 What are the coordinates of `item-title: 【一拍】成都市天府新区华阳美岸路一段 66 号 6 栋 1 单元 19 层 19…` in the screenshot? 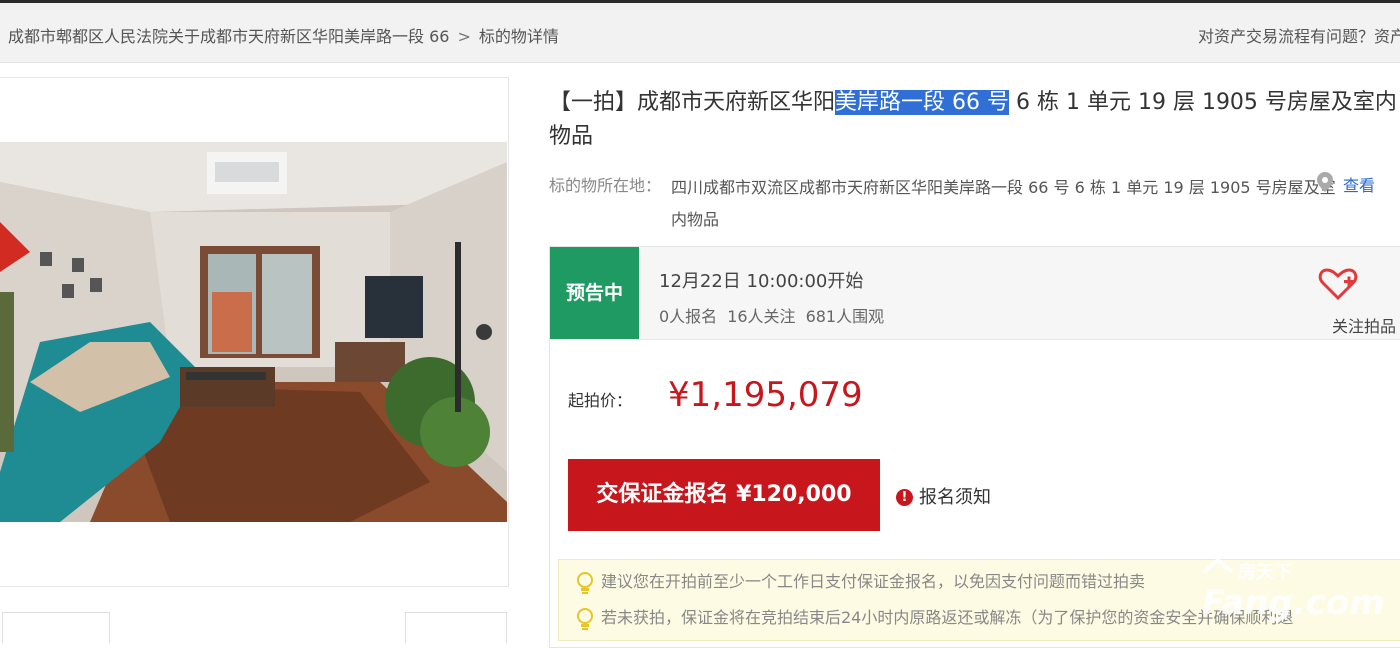 It's located at (974, 120).